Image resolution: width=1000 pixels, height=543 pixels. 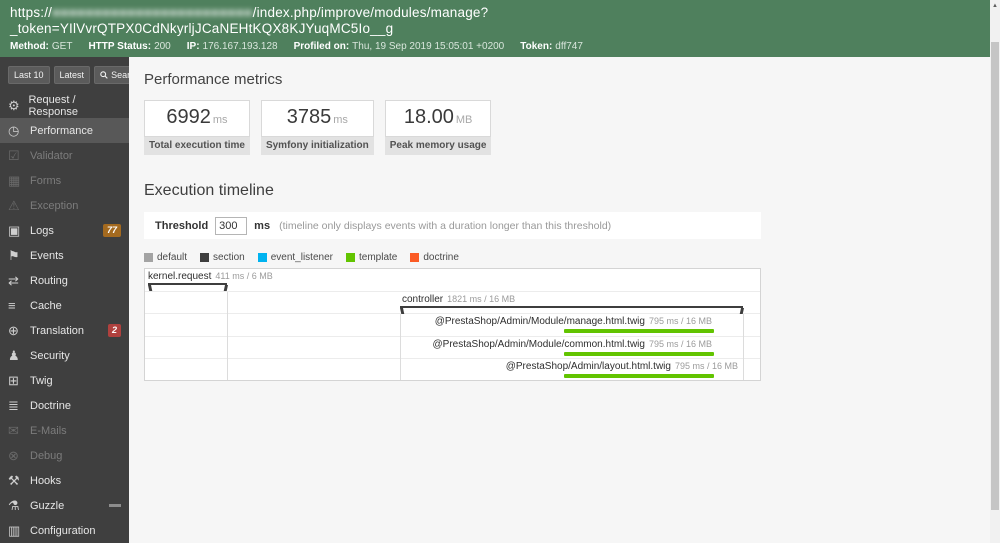 What do you see at coordinates (41, 380) in the screenshot?
I see `sidebar-item-label: Twig` at bounding box center [41, 380].